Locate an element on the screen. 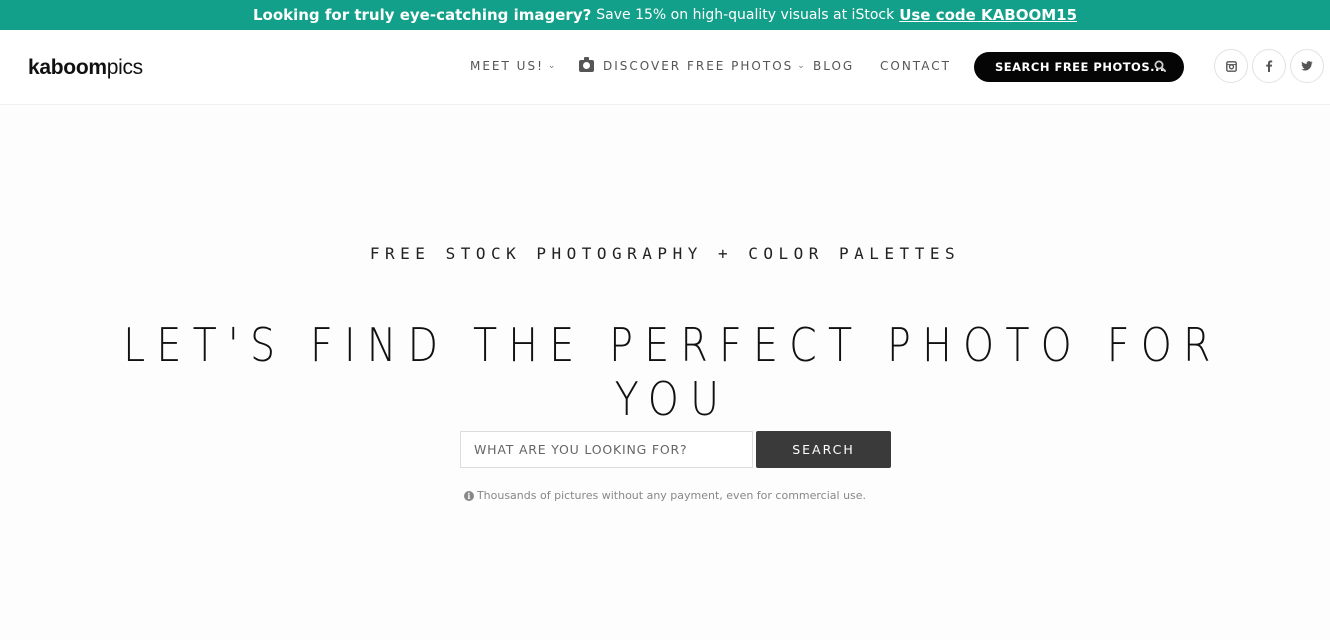 This screenshot has height=640, width=1330. hero-headline: LET'S FIND THE PERFECT PHOTO FOR YOU is located at coordinates (672, 372).